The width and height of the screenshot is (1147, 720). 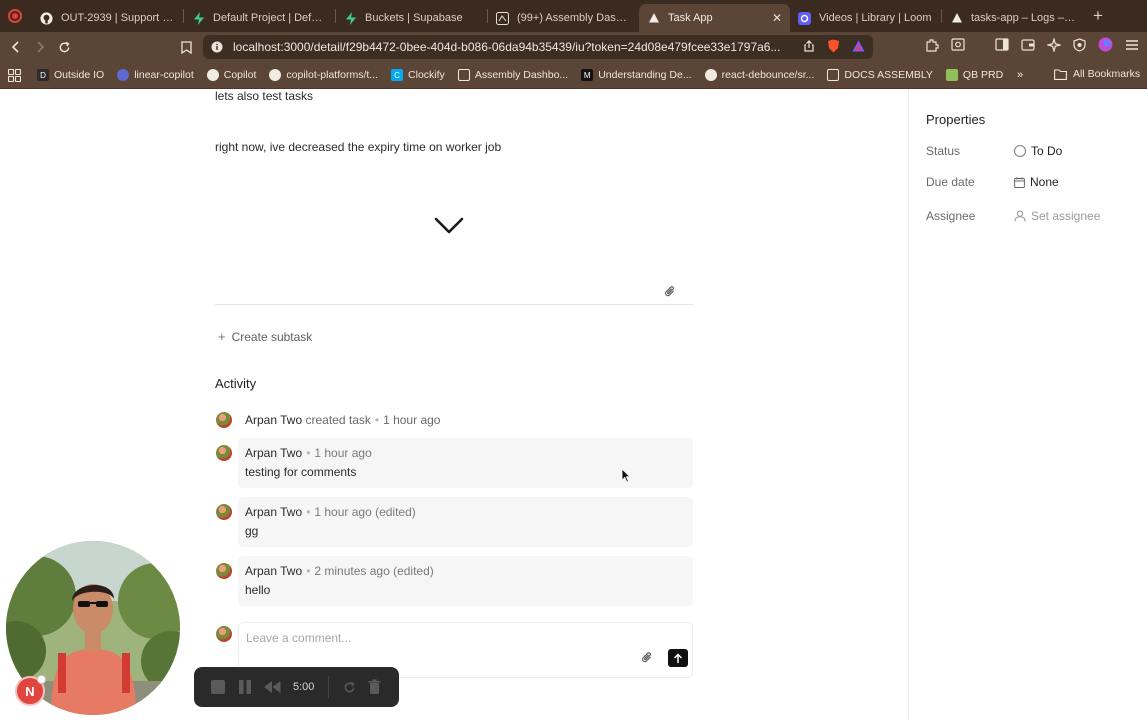 I want to click on status-circle-icon, so click(x=1020, y=151).